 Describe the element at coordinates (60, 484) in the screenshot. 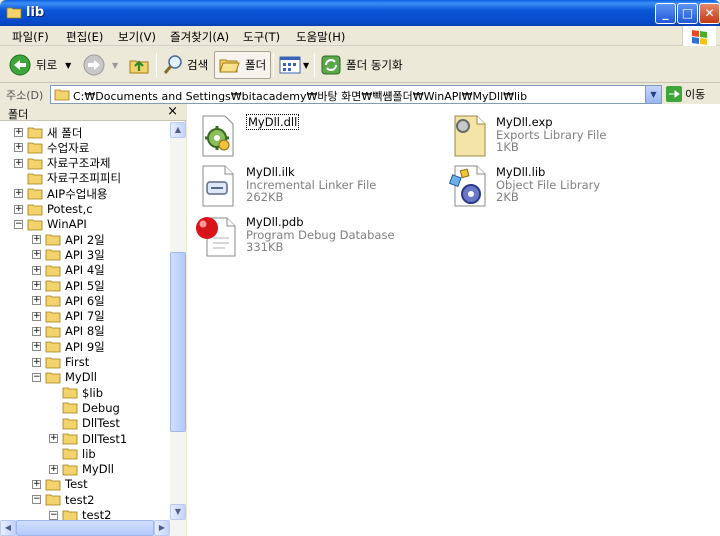

I see `tree-item: + Test` at that location.